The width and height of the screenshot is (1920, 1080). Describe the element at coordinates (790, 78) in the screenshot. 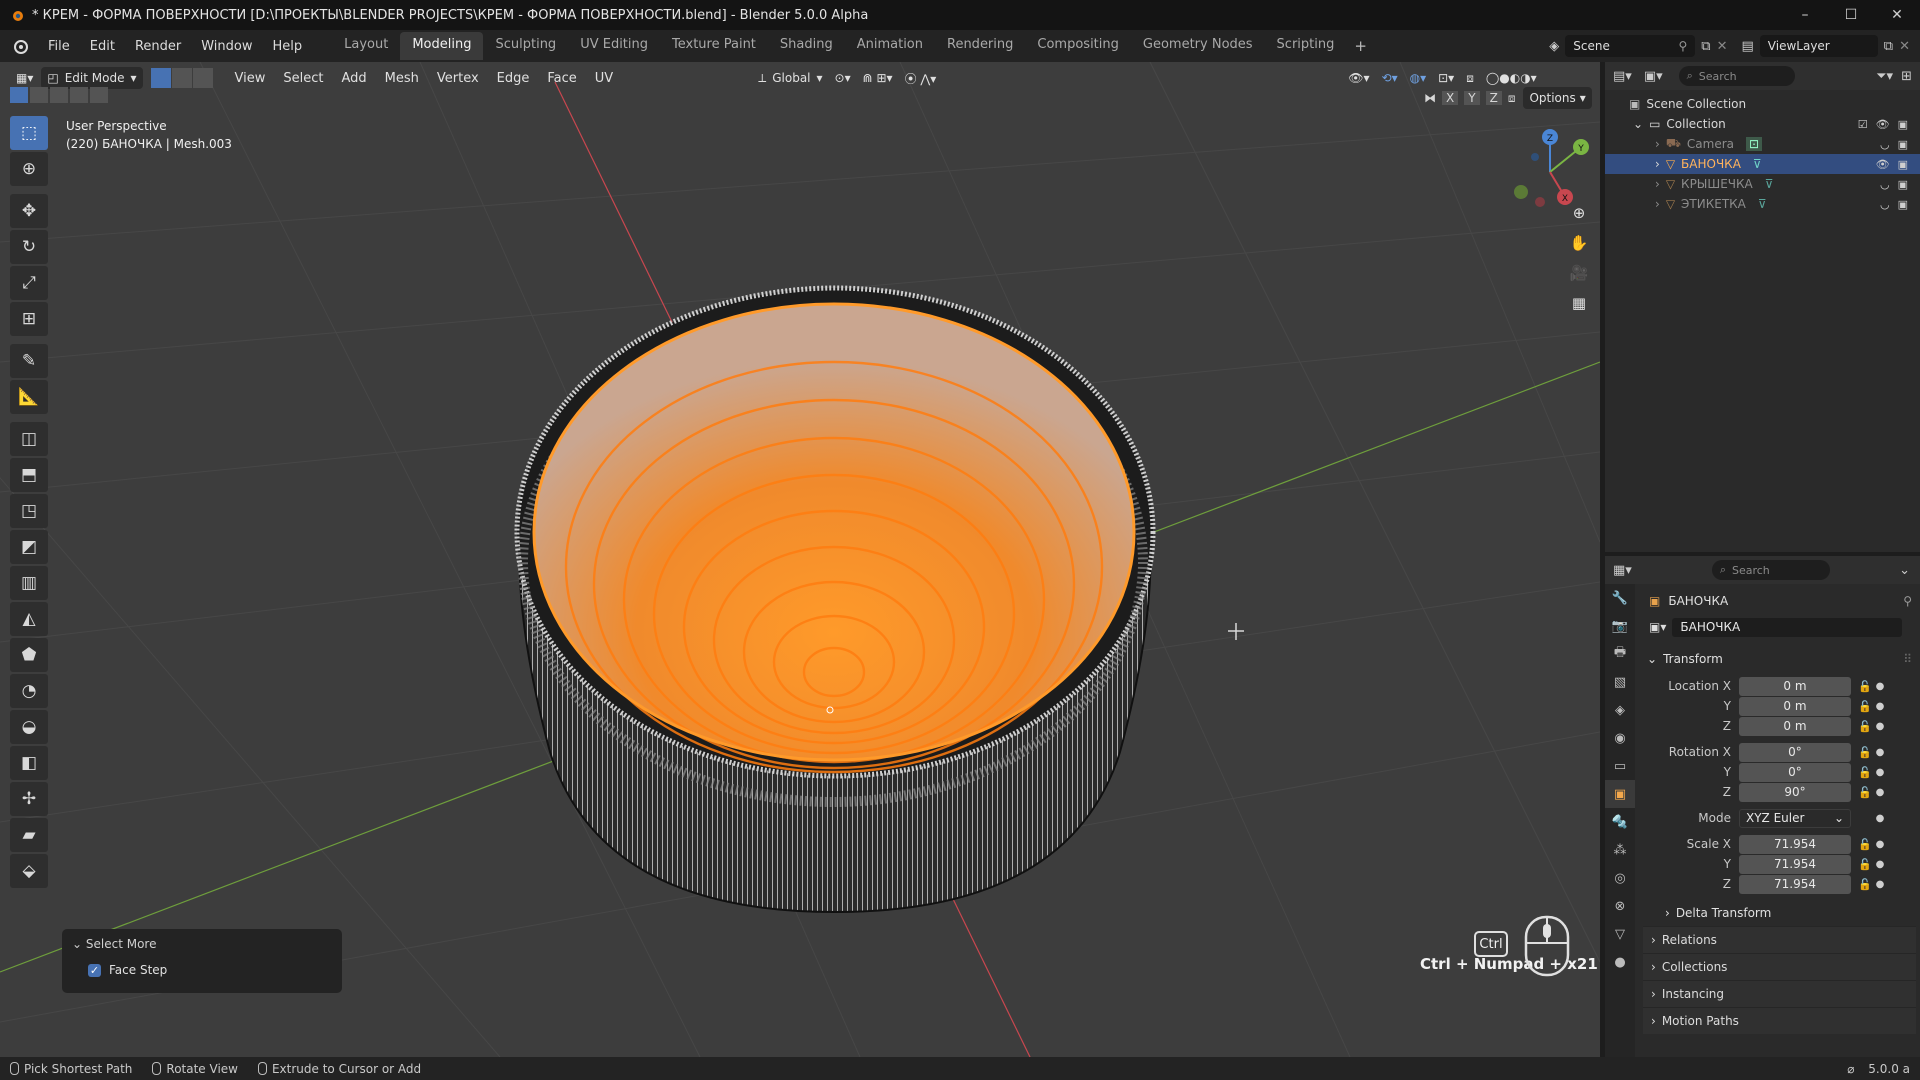

I see `orientation-dropdown: ⟂ Global ▾` at that location.